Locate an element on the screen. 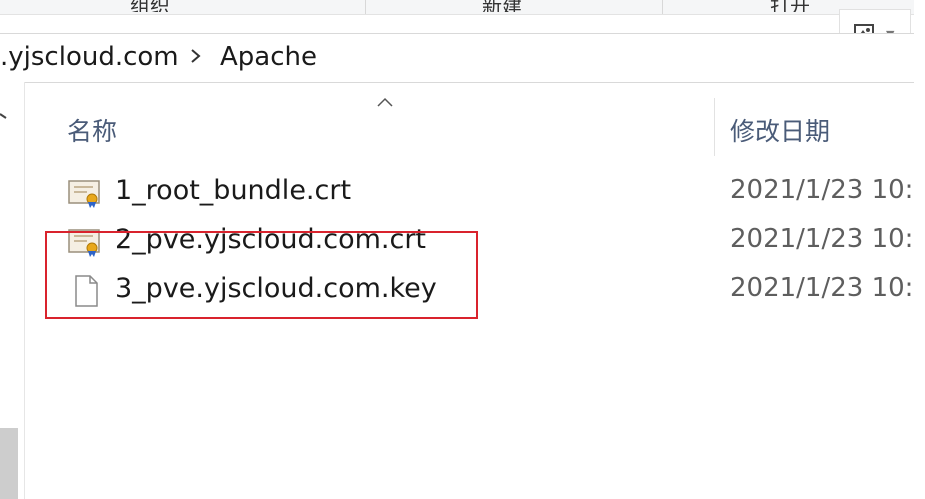  highlight-box is located at coordinates (261, 275).